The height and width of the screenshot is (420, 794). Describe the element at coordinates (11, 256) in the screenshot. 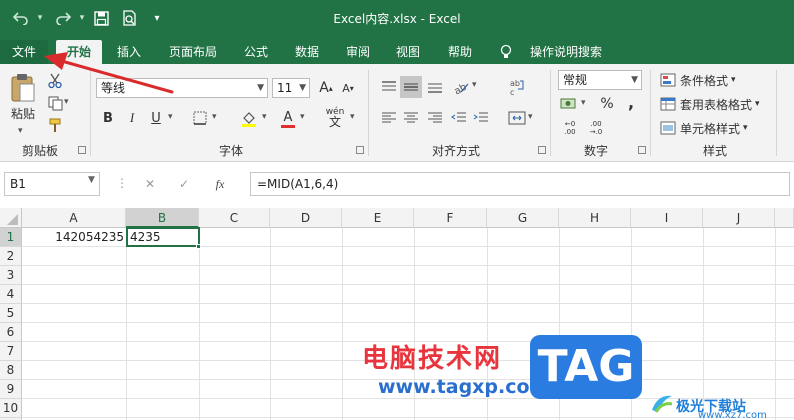

I see `row-header-2: 2` at that location.